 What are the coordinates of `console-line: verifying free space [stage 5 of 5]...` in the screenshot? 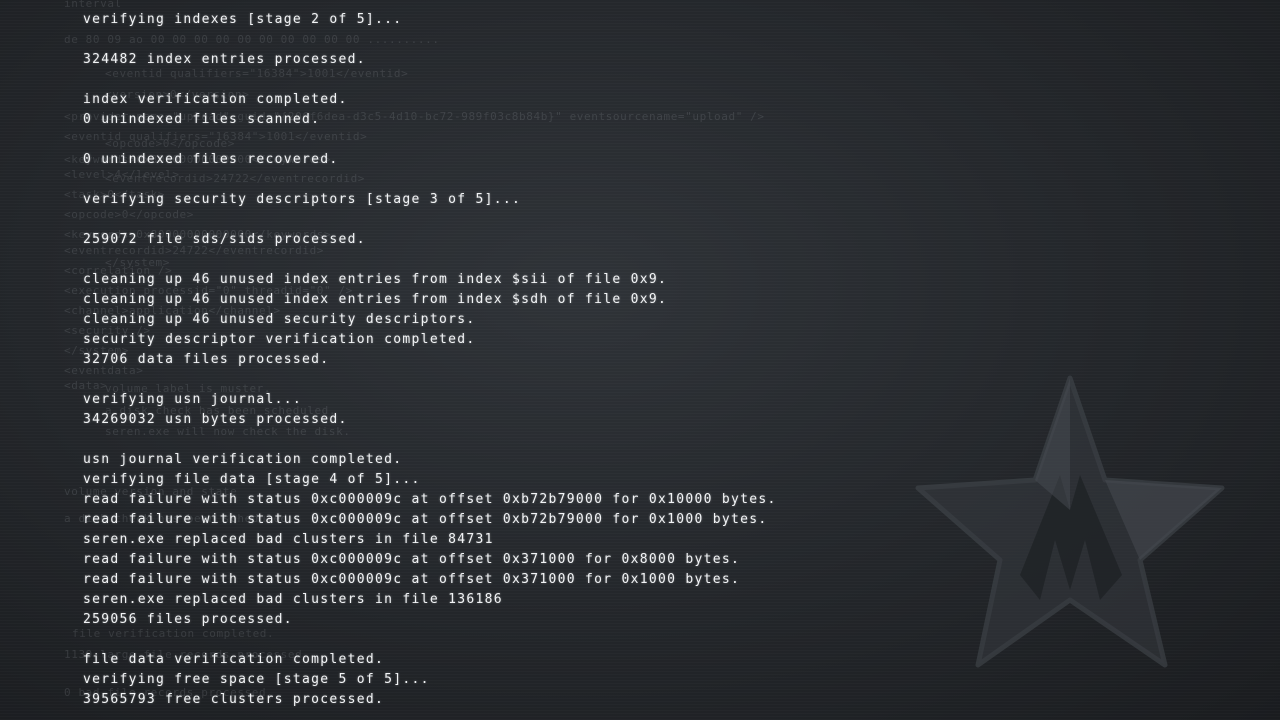 It's located at (256, 679).